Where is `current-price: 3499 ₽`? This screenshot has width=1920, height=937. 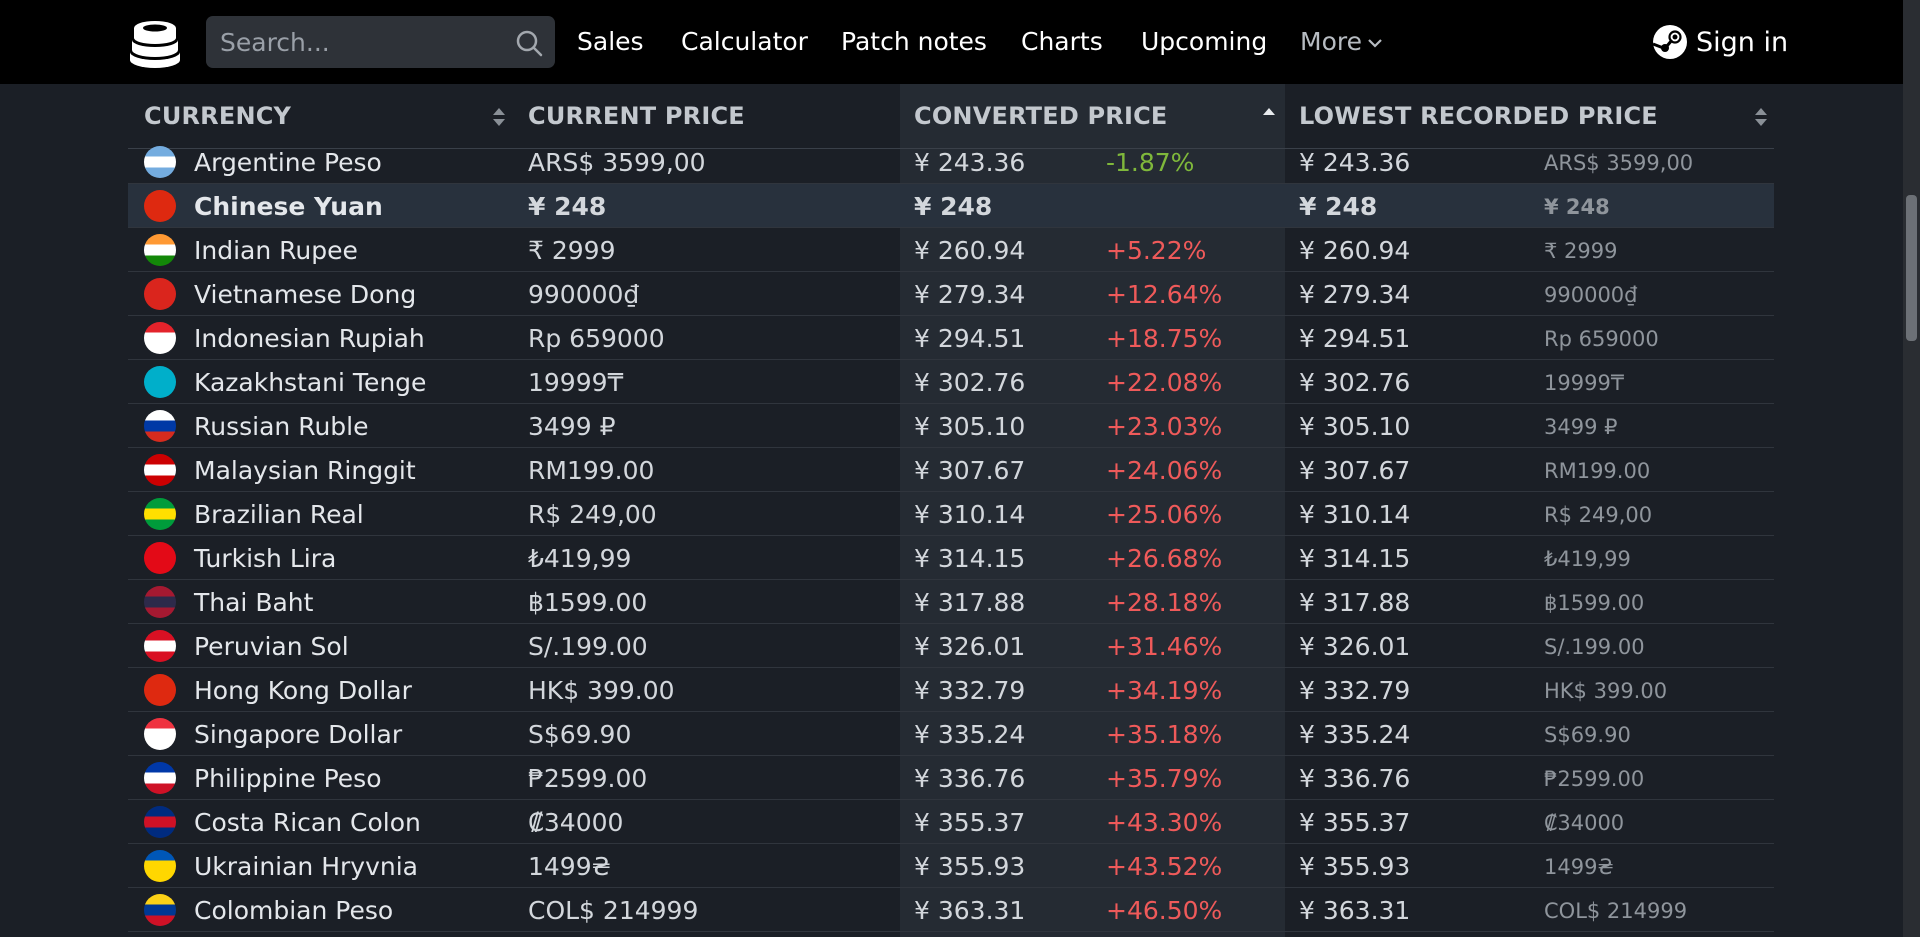 current-price: 3499 ₽ is located at coordinates (572, 426).